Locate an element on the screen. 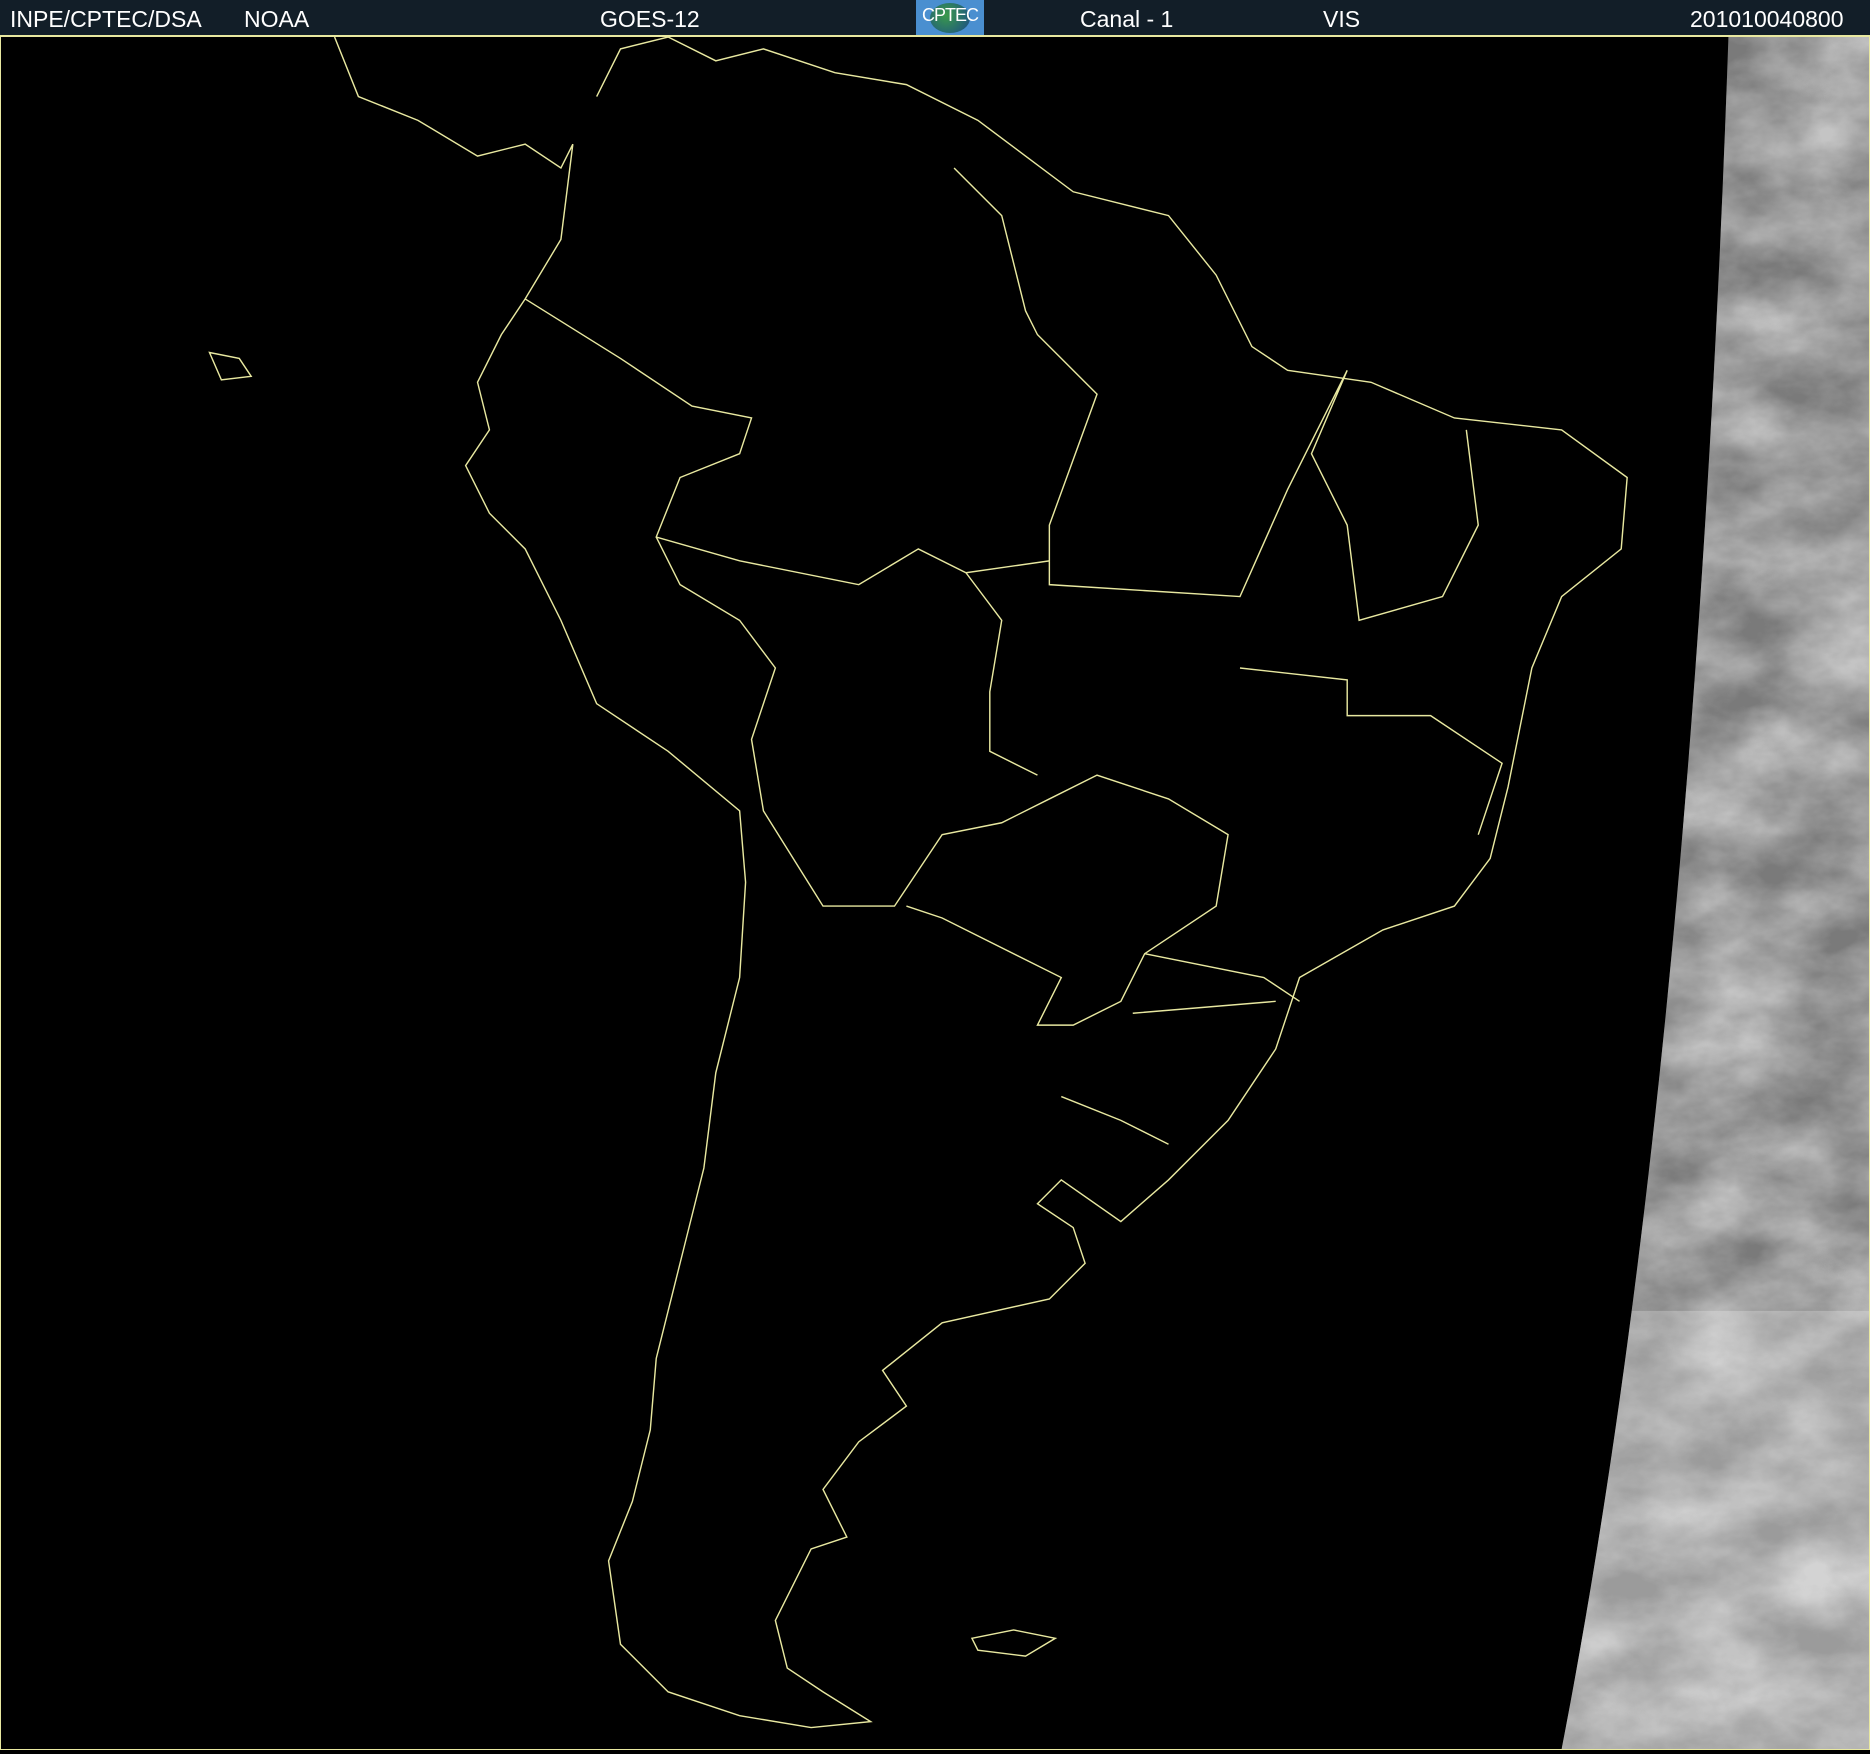 The image size is (1870, 1754). cptec-logo: CPTEC is located at coordinates (950, 17).